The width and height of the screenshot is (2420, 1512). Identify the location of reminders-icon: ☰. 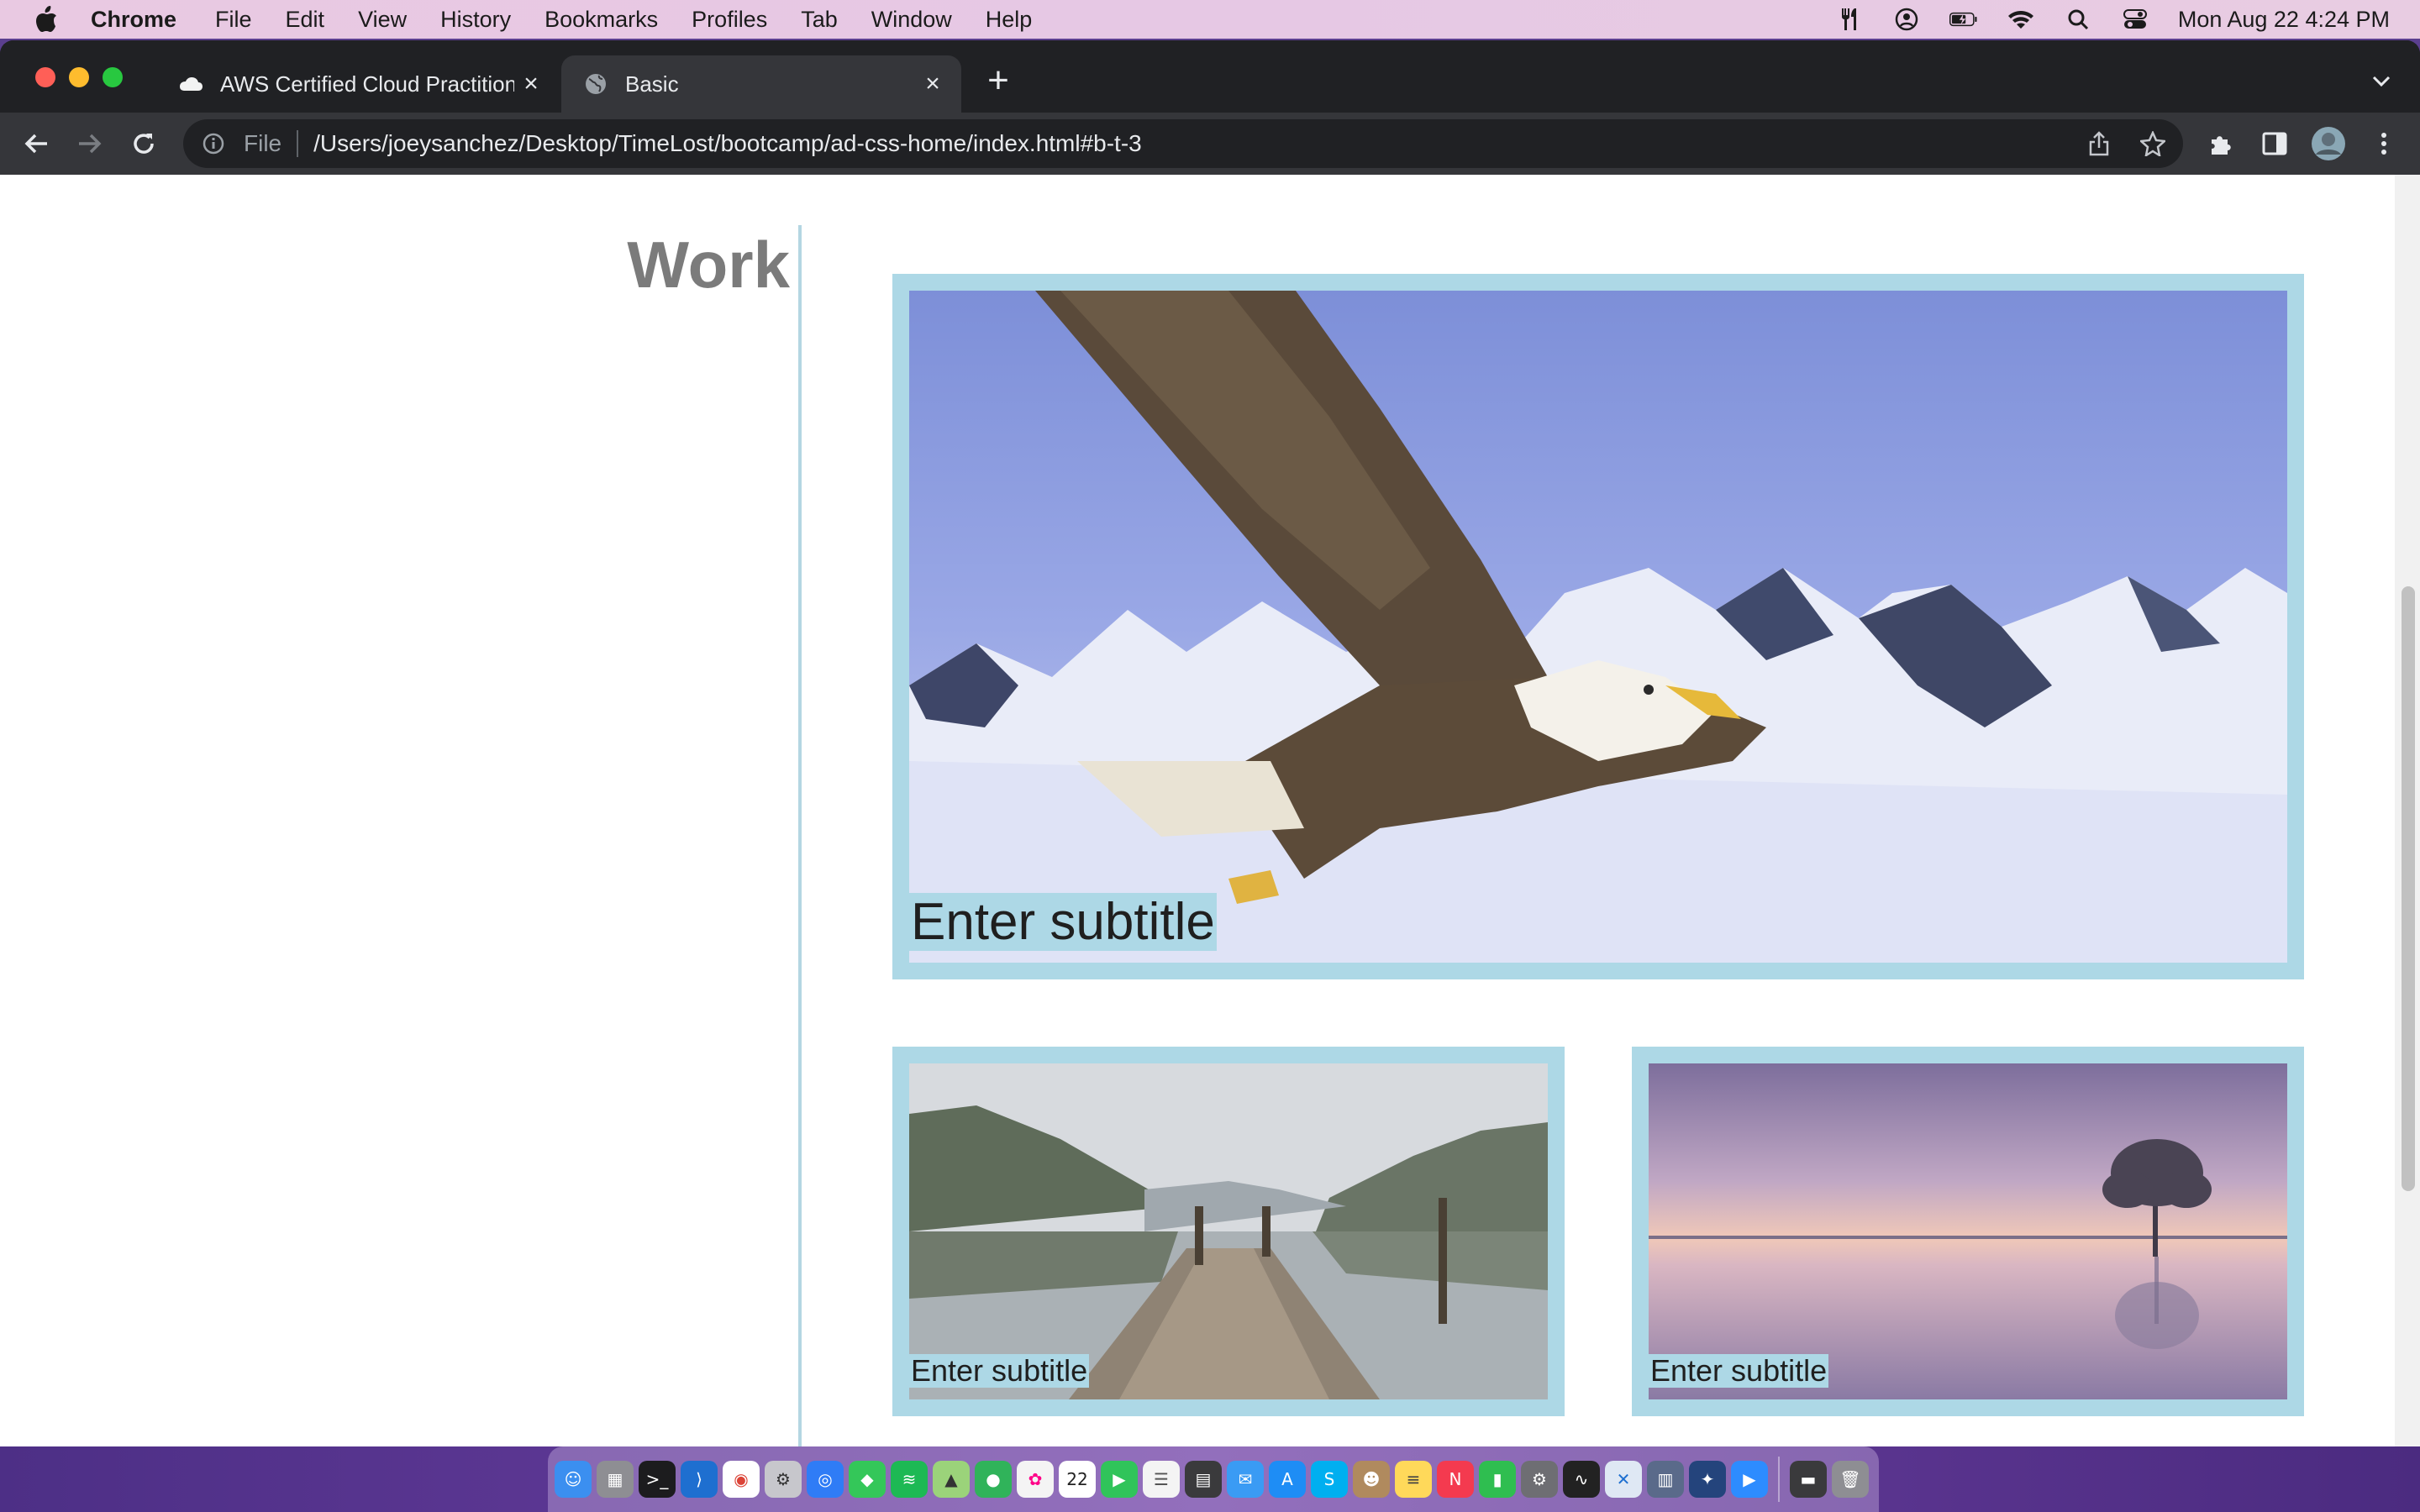
(1162, 1479).